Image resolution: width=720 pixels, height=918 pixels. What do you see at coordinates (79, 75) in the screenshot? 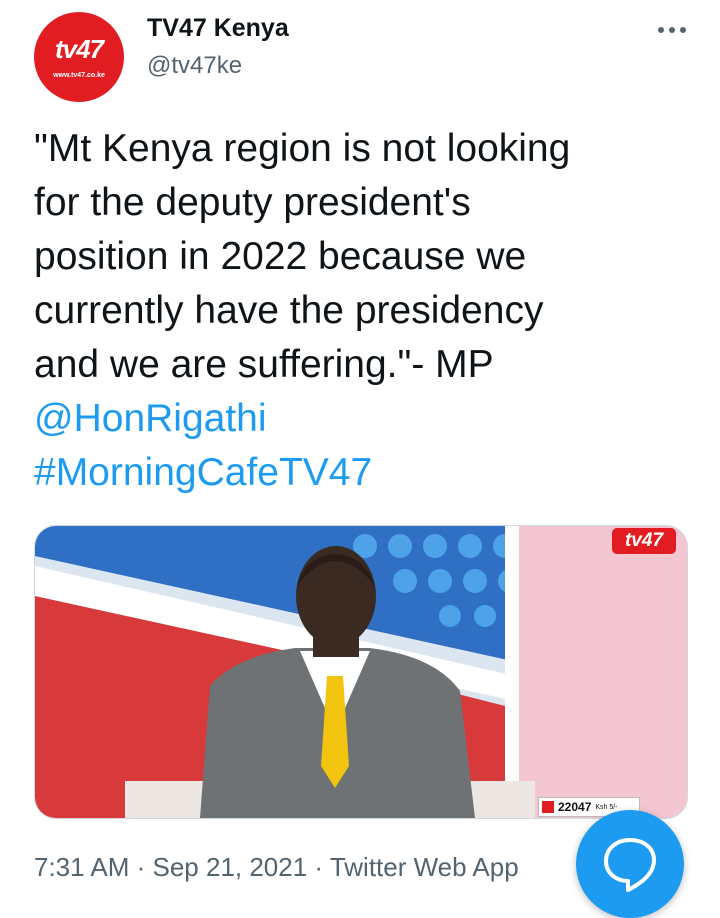
I see `avatar-logo-url: www.tv47.co.ke` at bounding box center [79, 75].